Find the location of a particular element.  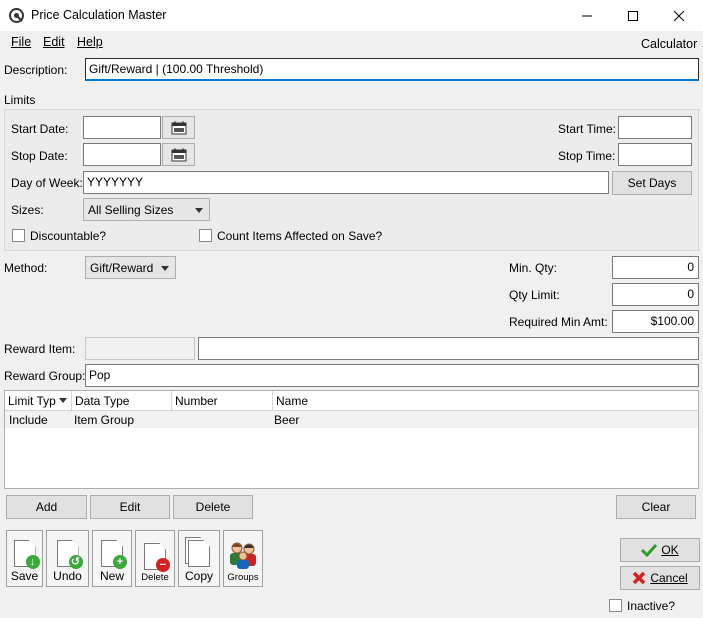

ok-button: OK is located at coordinates (660, 550).